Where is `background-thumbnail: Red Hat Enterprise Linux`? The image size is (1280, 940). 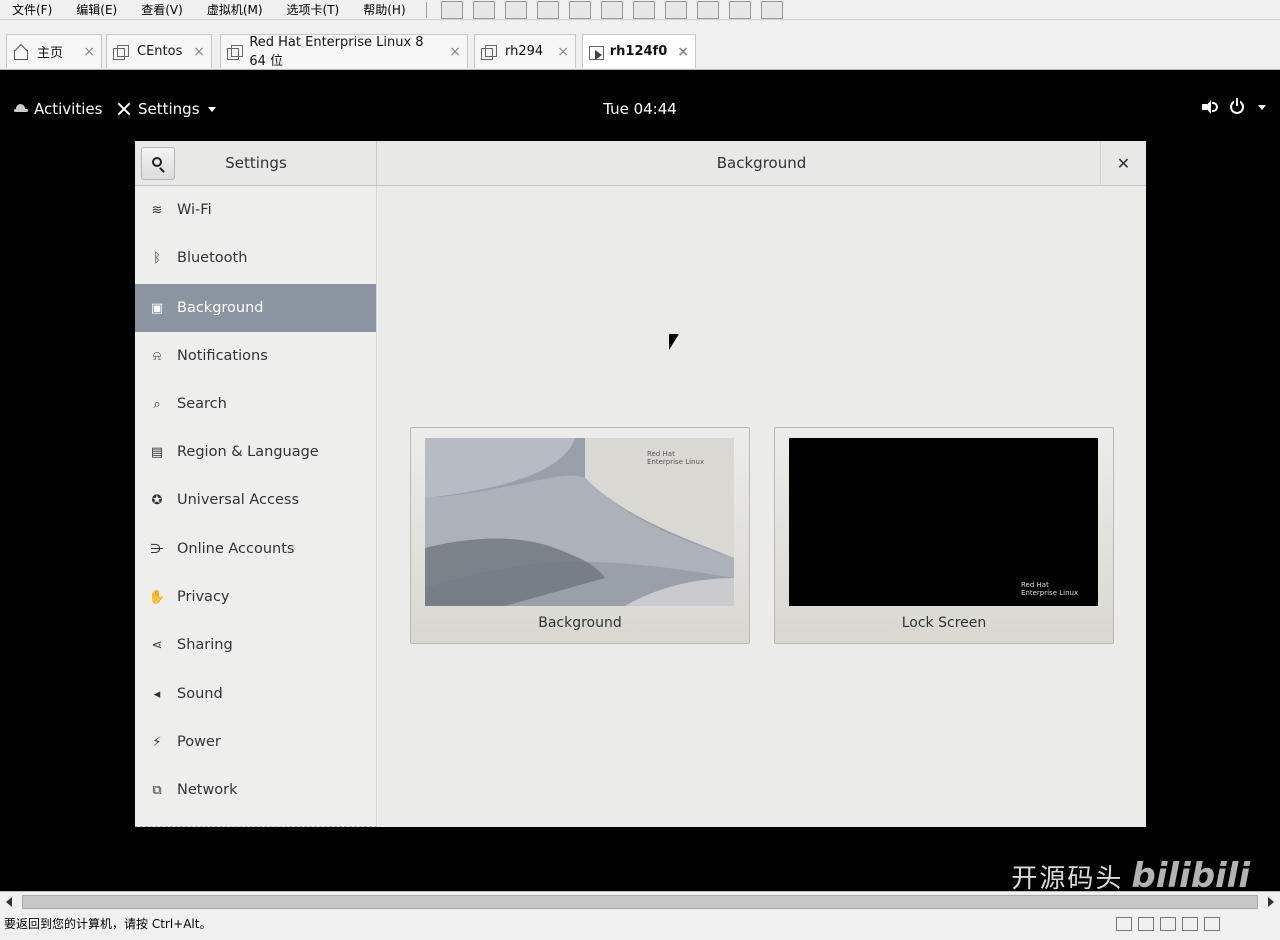 background-thumbnail: Red Hat Enterprise Linux is located at coordinates (579, 522).